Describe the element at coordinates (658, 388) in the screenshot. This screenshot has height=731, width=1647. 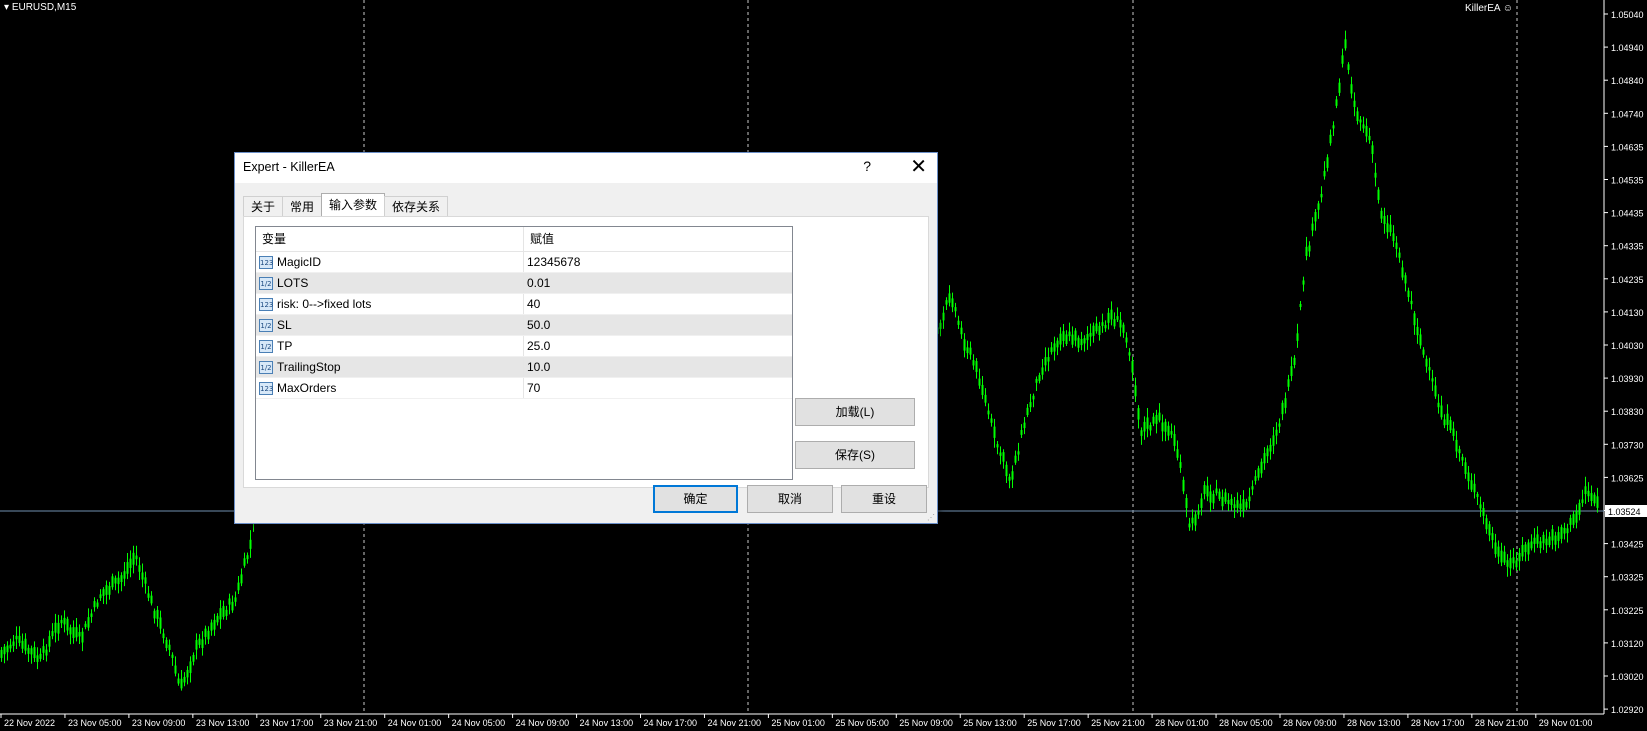
I see `param-value: 70` at that location.